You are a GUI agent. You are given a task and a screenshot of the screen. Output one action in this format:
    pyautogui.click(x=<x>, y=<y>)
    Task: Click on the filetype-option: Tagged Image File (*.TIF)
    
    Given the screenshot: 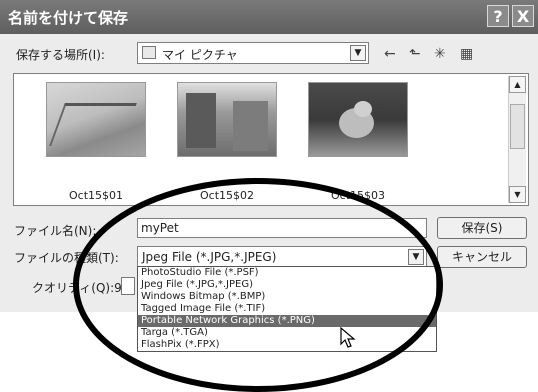 What is the action you would take?
    pyautogui.click(x=287, y=309)
    